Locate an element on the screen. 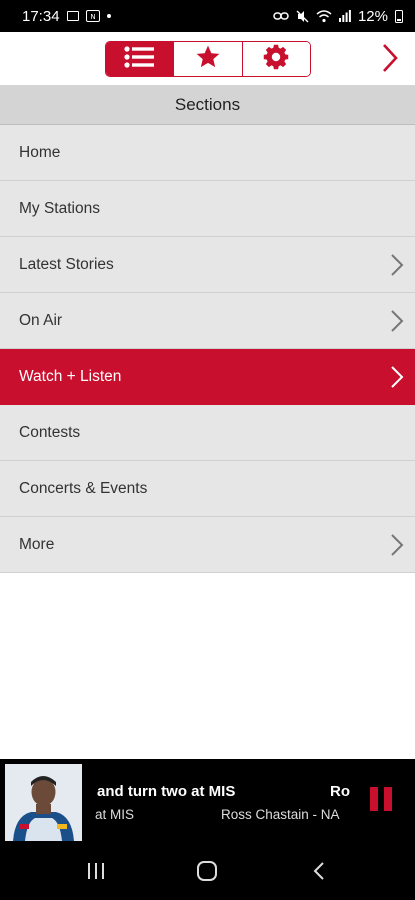 This screenshot has height=900, width=415. mute-icon is located at coordinates (302, 16).